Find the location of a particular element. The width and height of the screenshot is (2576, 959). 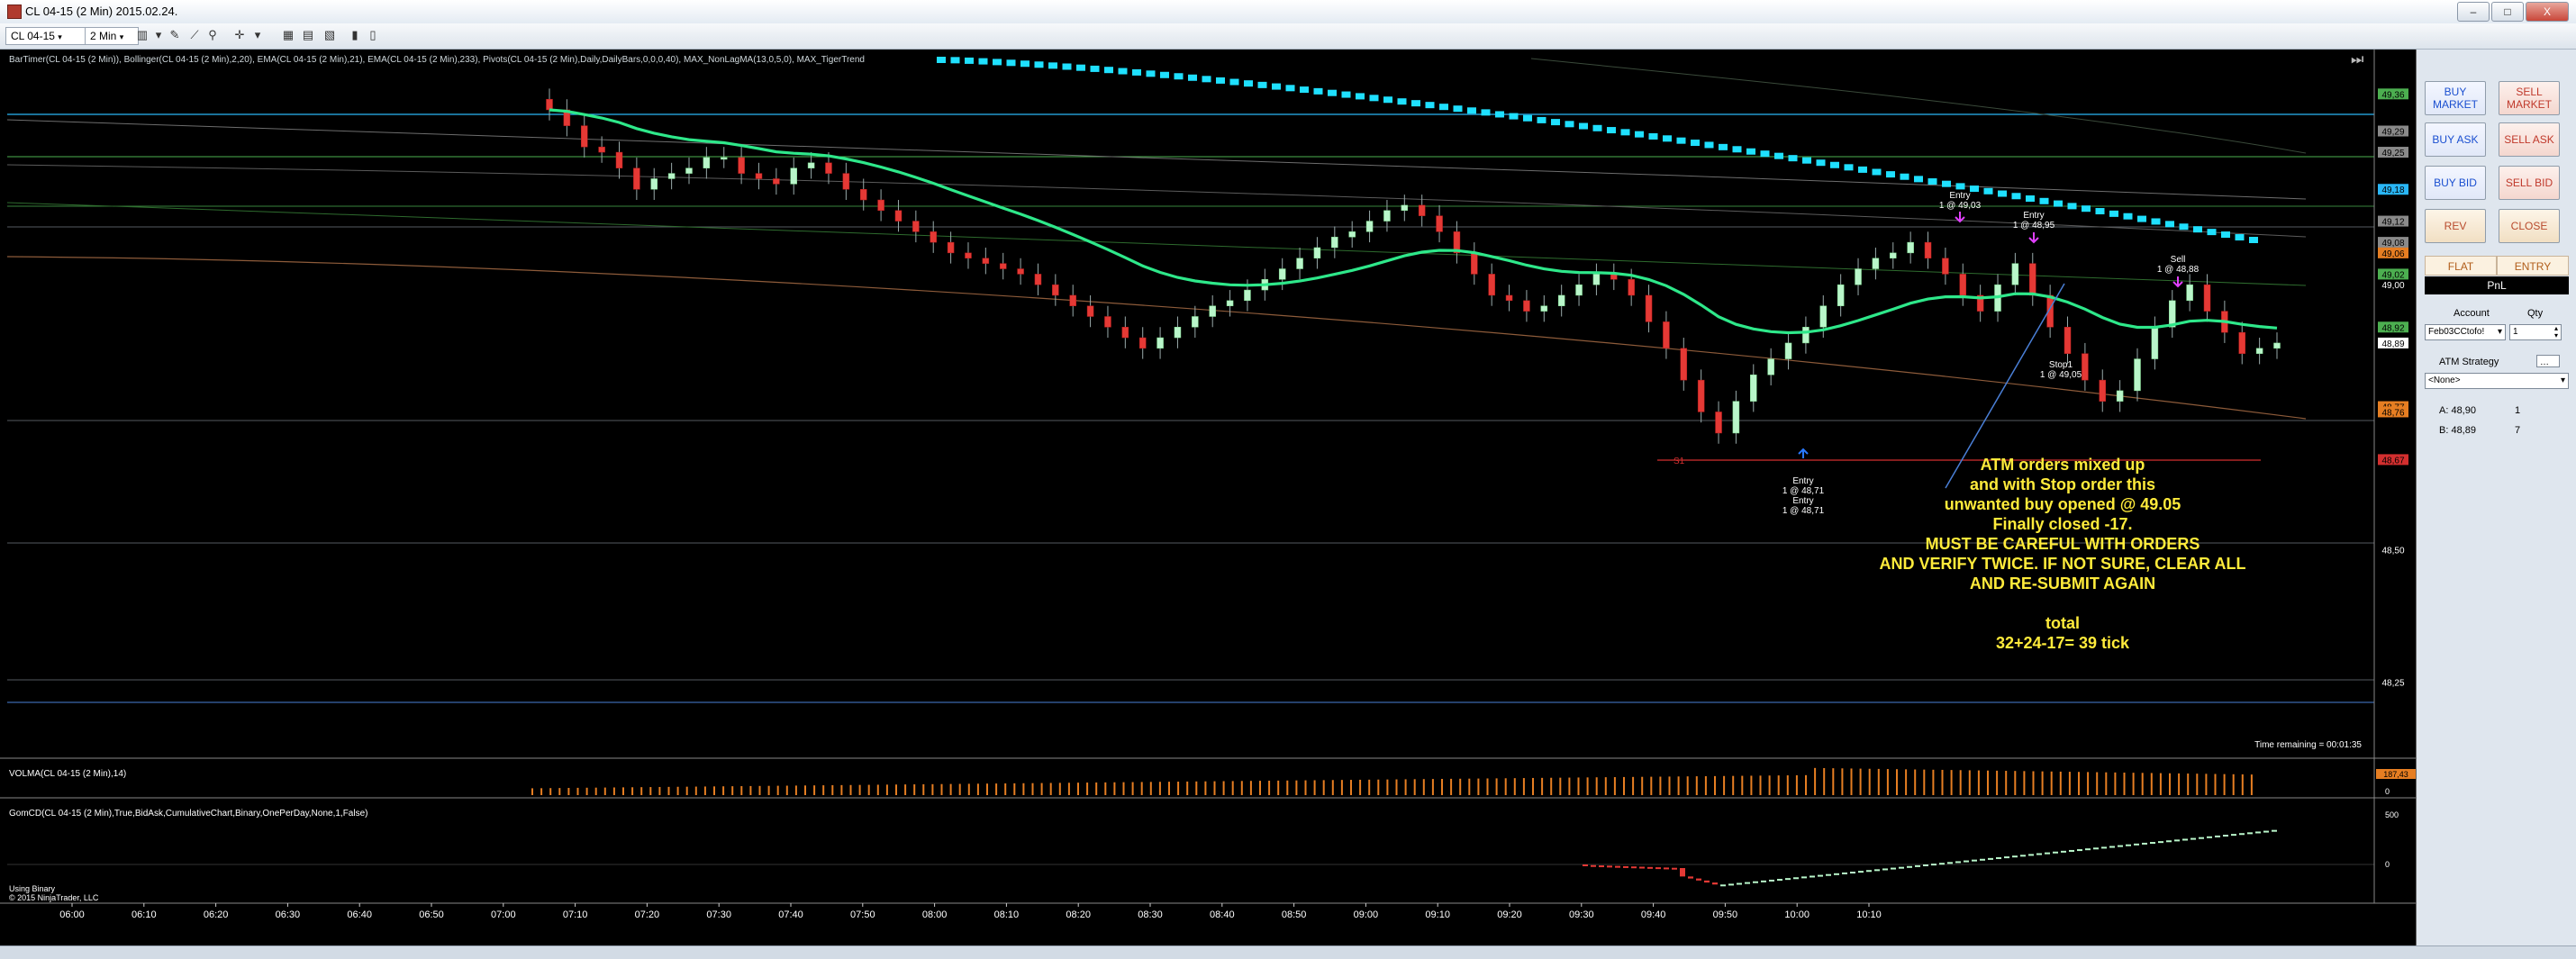

instrument-selector: CL 04-15 ▾ is located at coordinates (48, 36).